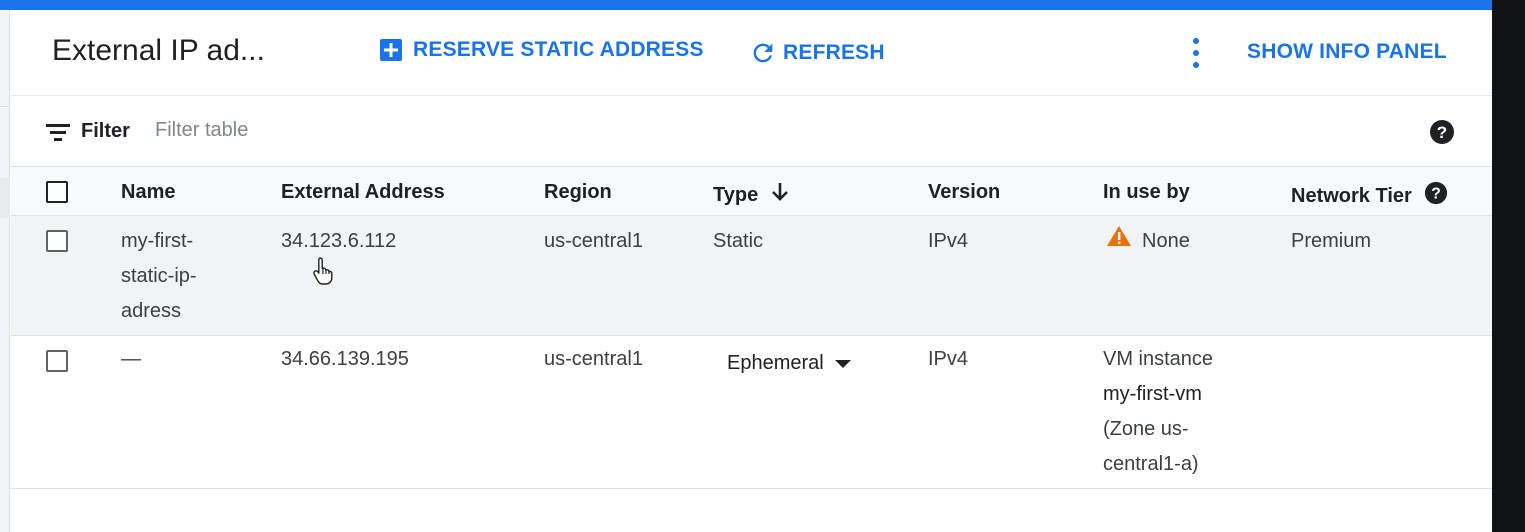  Describe the element at coordinates (57, 192) in the screenshot. I see `select-all-checkbox` at that location.